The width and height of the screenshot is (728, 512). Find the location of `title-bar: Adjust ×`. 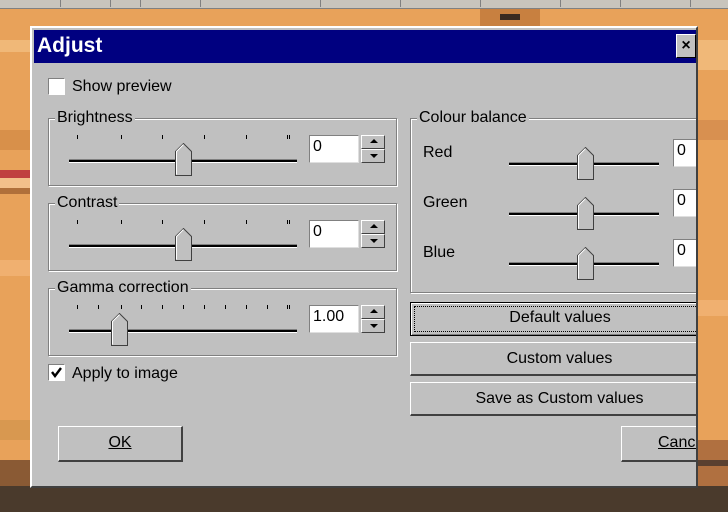

title-bar: Adjust × is located at coordinates (365, 46).